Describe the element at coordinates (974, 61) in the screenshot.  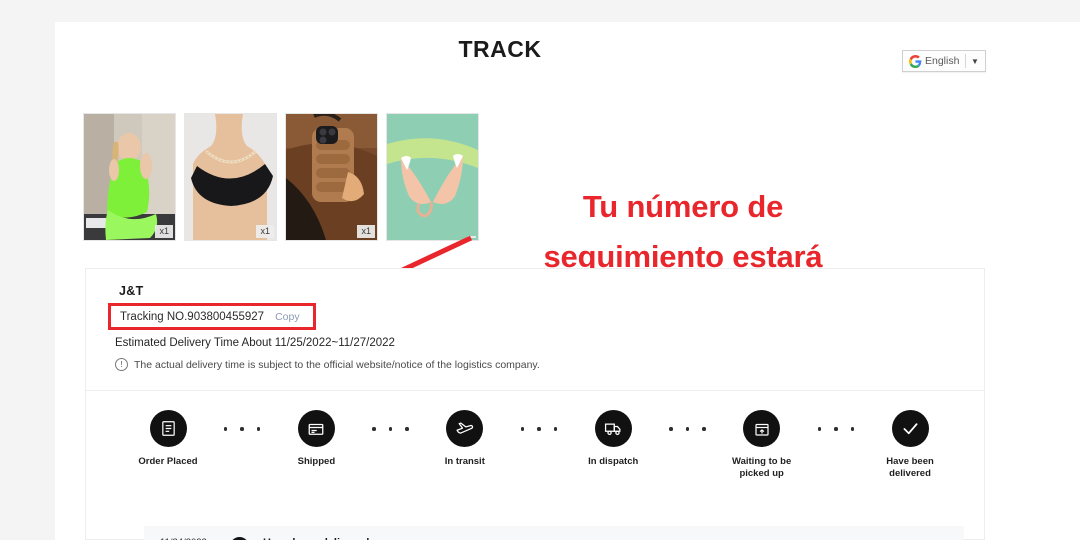
I see `chevron-down-icon: ▼` at that location.